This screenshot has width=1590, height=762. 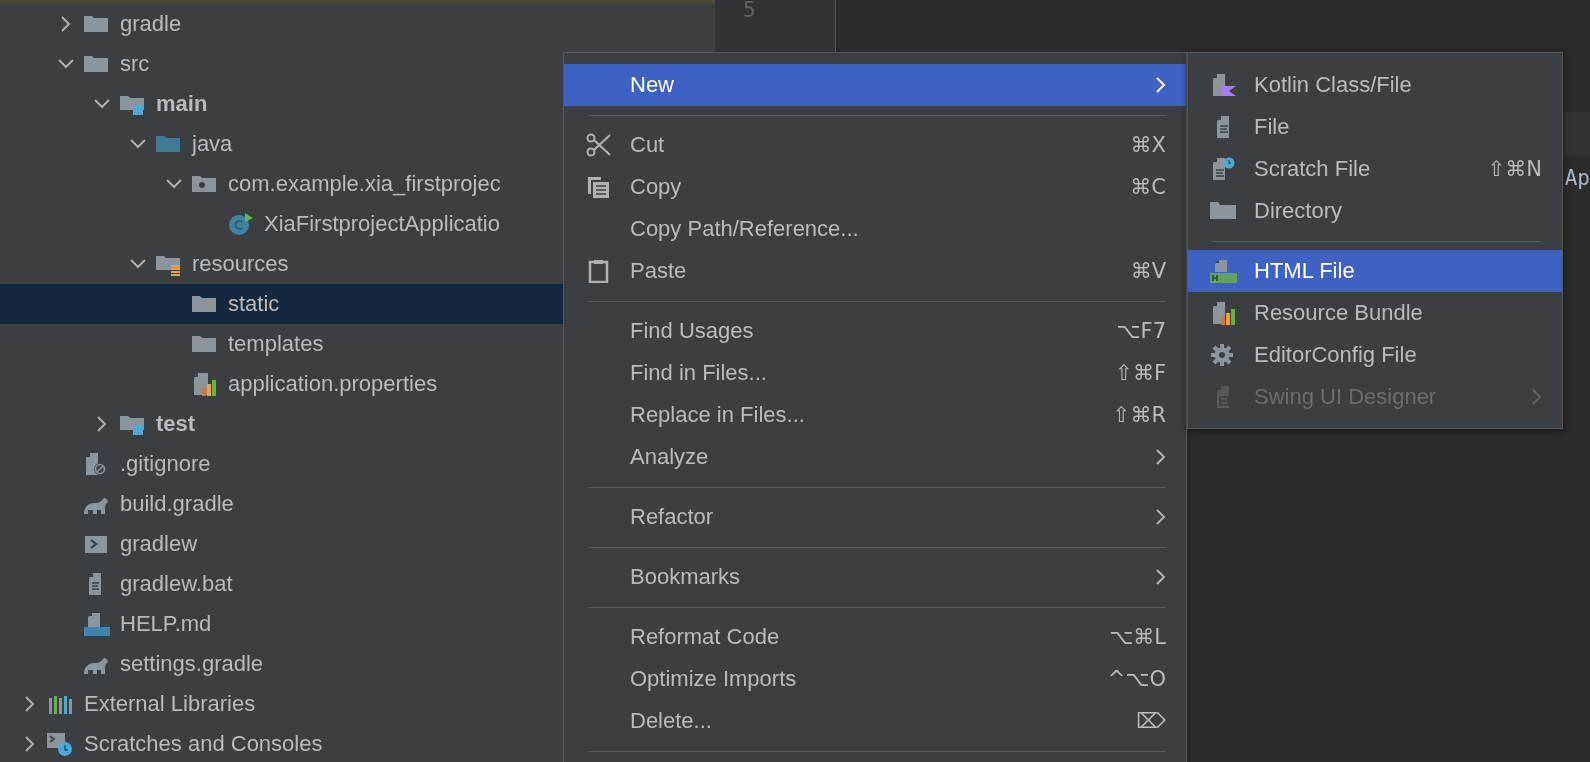 What do you see at coordinates (1375, 355) in the screenshot?
I see `menu-item: EditorConfig File` at bounding box center [1375, 355].